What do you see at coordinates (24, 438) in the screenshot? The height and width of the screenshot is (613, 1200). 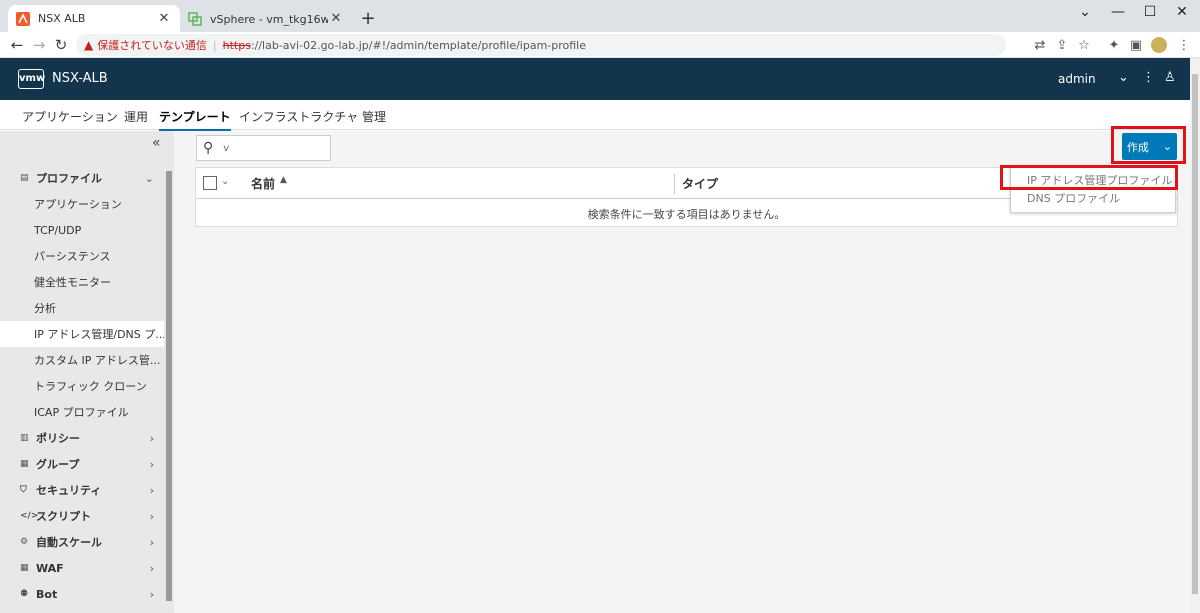 I see `policy-icon: ▥` at bounding box center [24, 438].